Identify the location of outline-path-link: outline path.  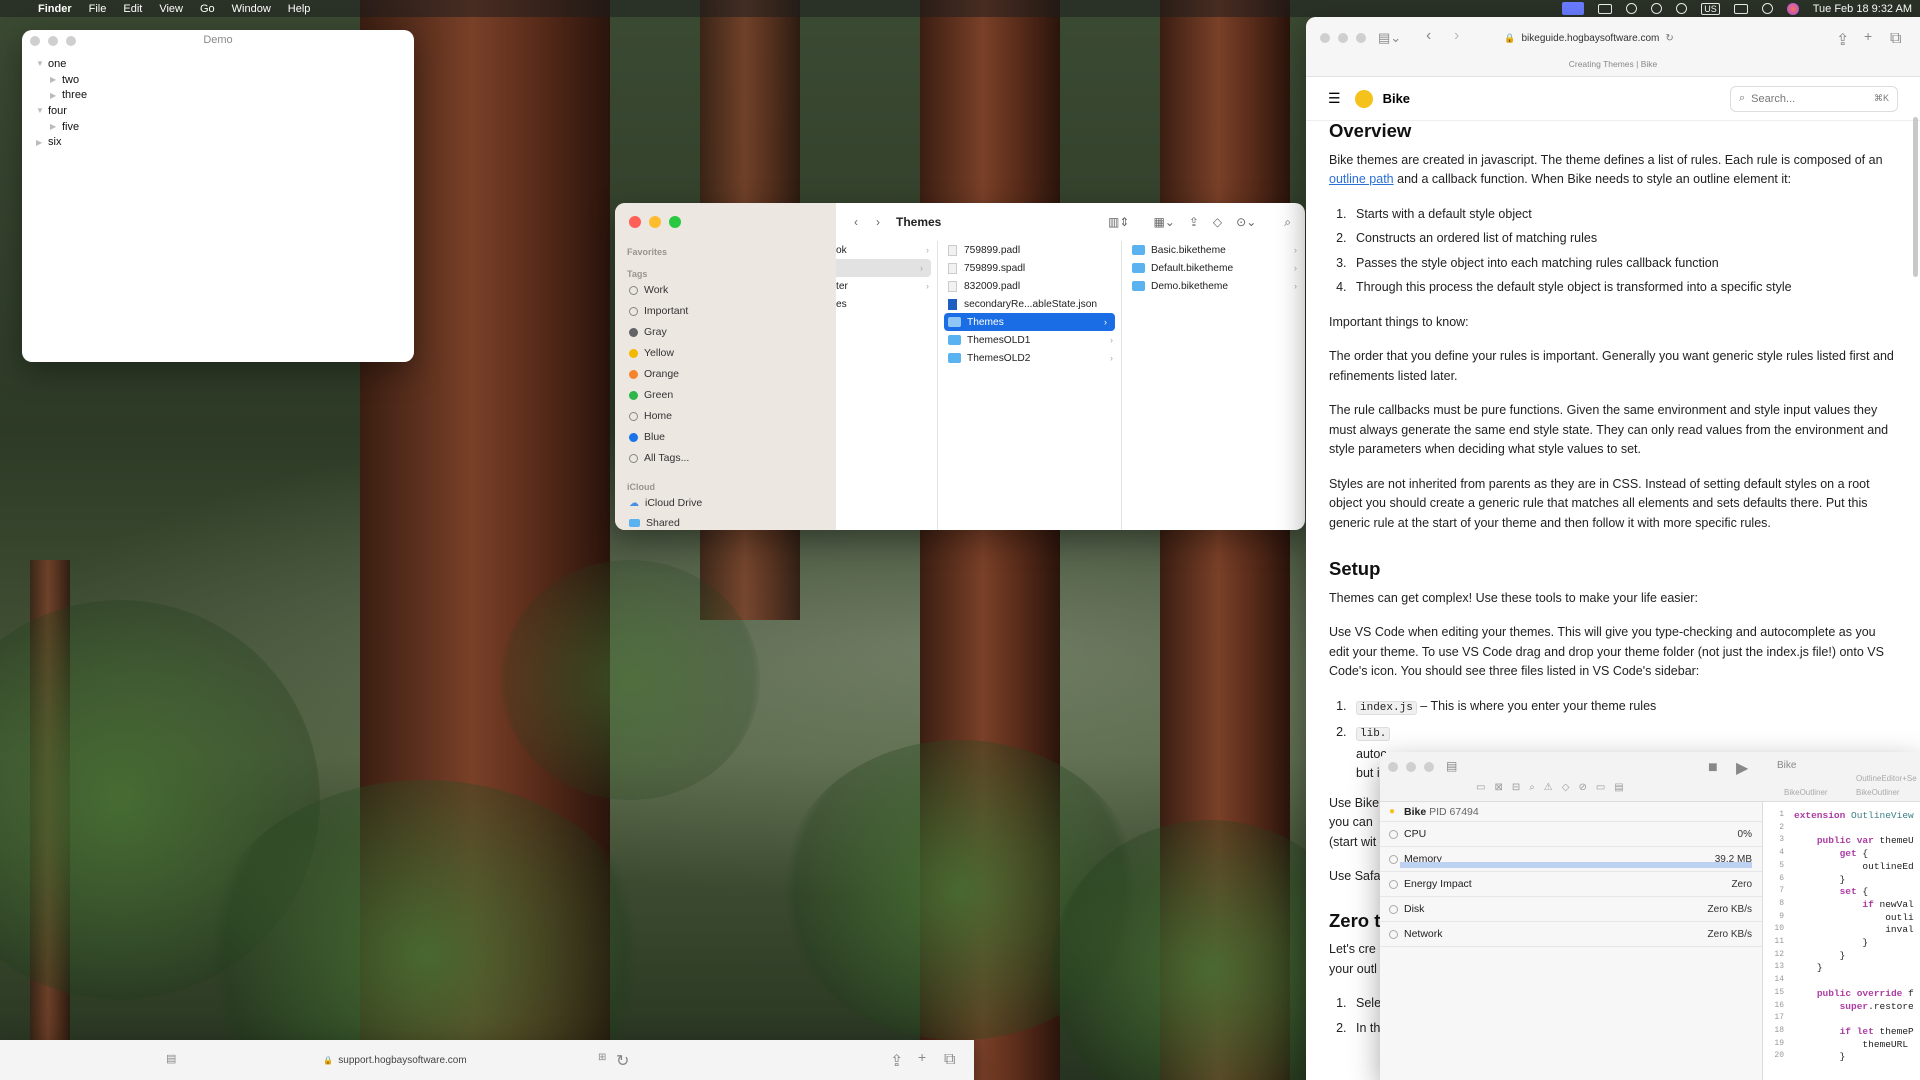
(1361, 179).